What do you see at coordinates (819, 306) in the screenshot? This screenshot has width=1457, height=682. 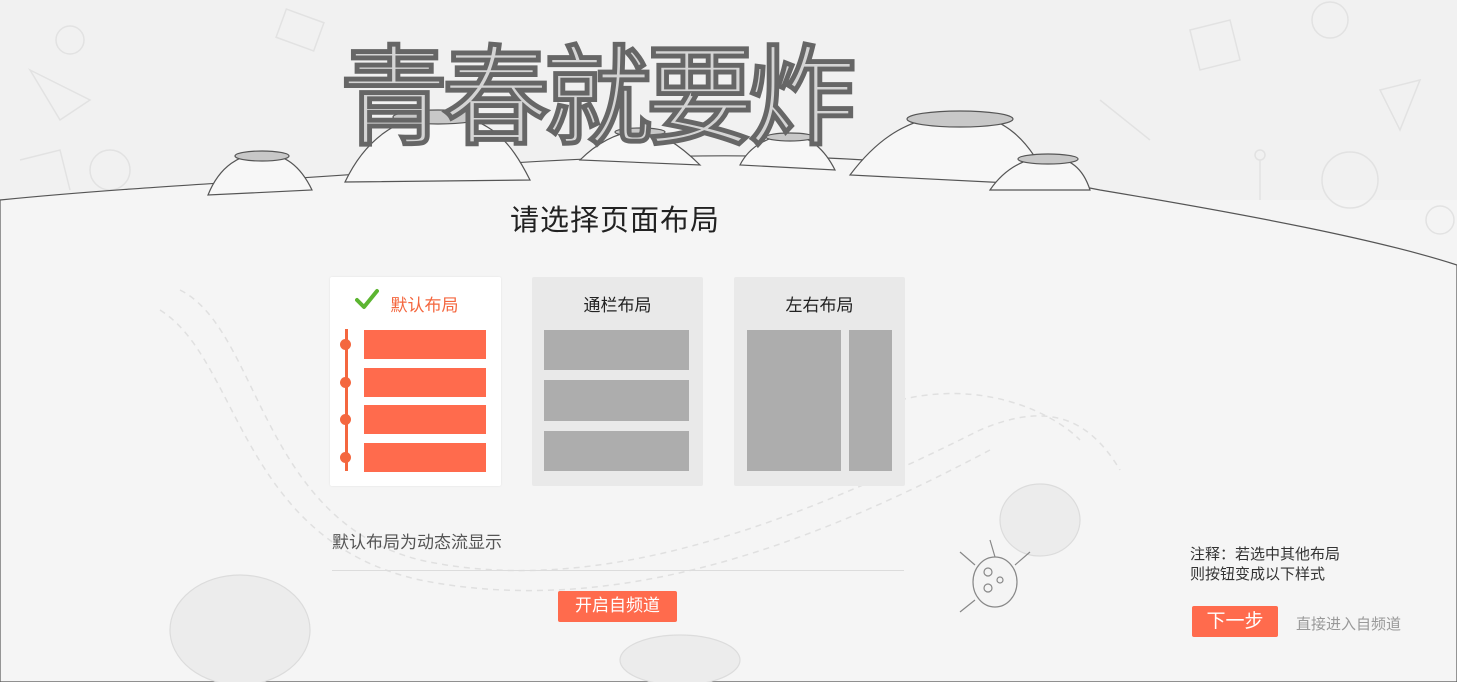 I see `layout-label-leftright: 左右布局` at bounding box center [819, 306].